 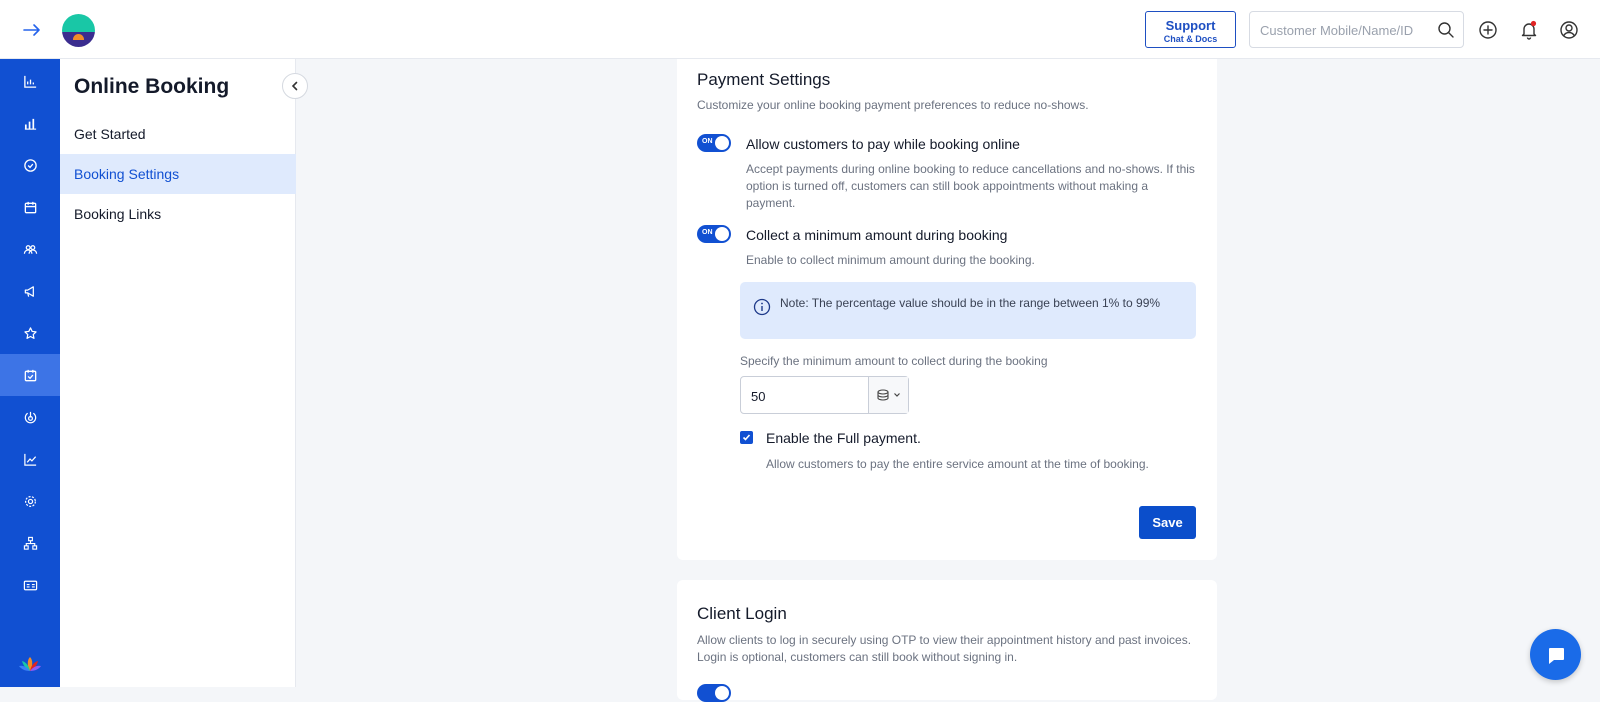 I want to click on save-button: Save, so click(x=1167, y=522).